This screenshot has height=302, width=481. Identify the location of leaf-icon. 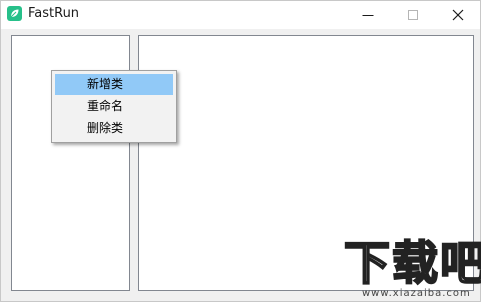
(14, 13).